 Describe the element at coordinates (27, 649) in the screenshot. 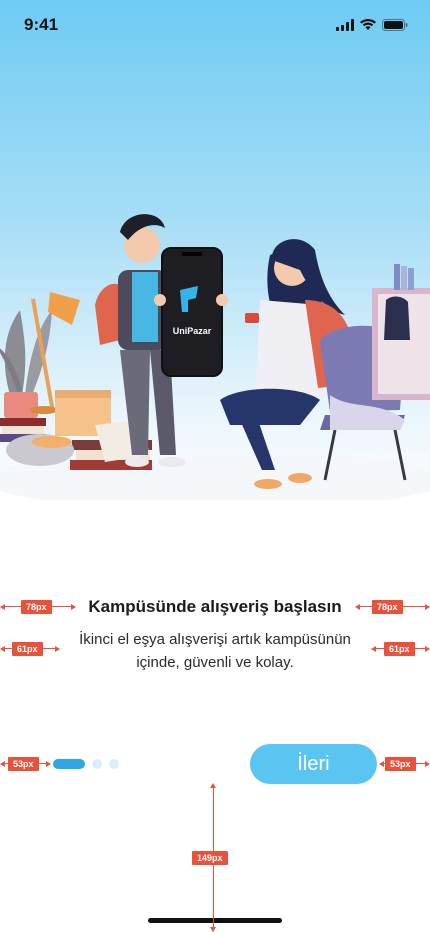

I see `measure-label-subtitle-left: 61px` at that location.